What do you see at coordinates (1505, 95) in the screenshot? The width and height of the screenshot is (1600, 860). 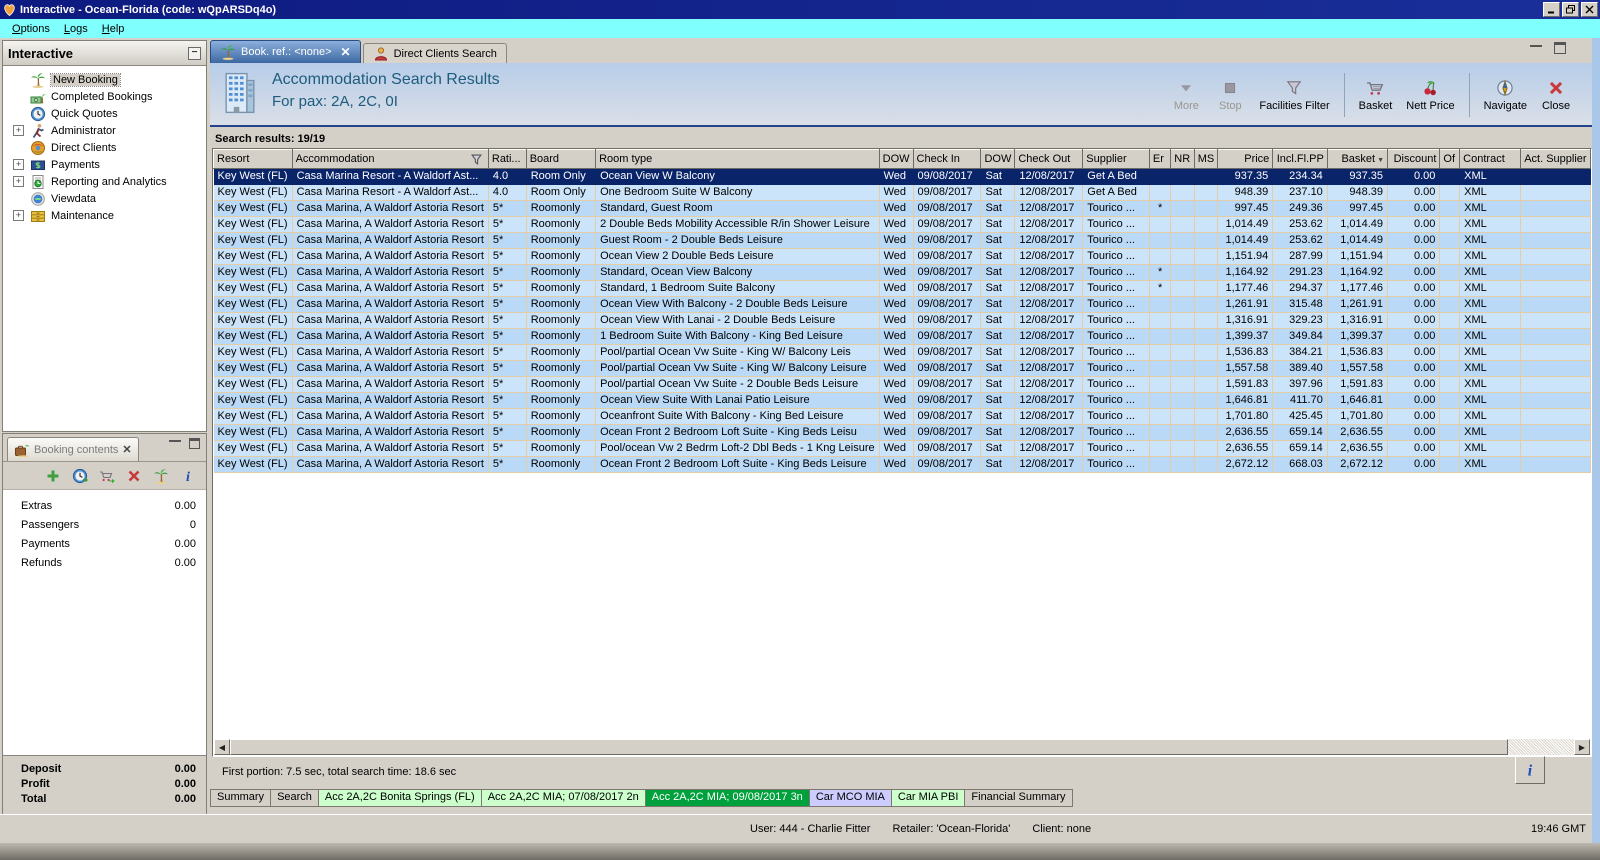 I see `navigate-button: Navigate` at bounding box center [1505, 95].